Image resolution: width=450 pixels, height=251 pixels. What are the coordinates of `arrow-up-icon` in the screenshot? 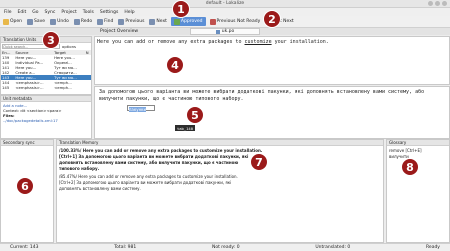 It's located at (121, 21).